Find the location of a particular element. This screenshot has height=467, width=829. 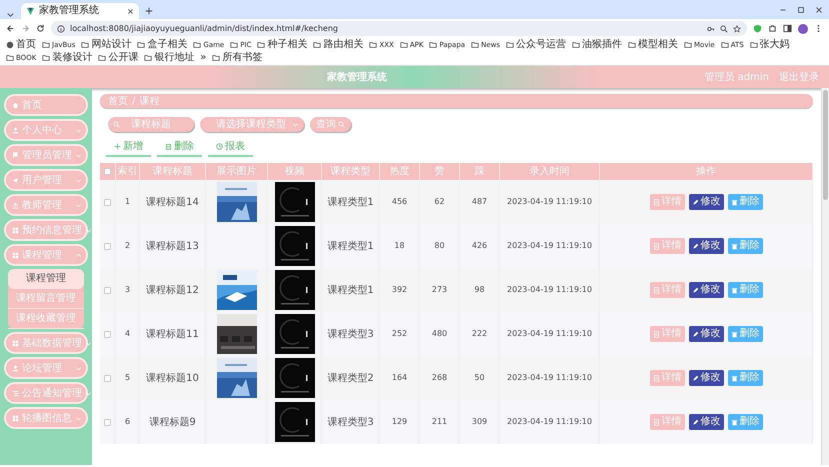

profile-avatar is located at coordinates (803, 29).